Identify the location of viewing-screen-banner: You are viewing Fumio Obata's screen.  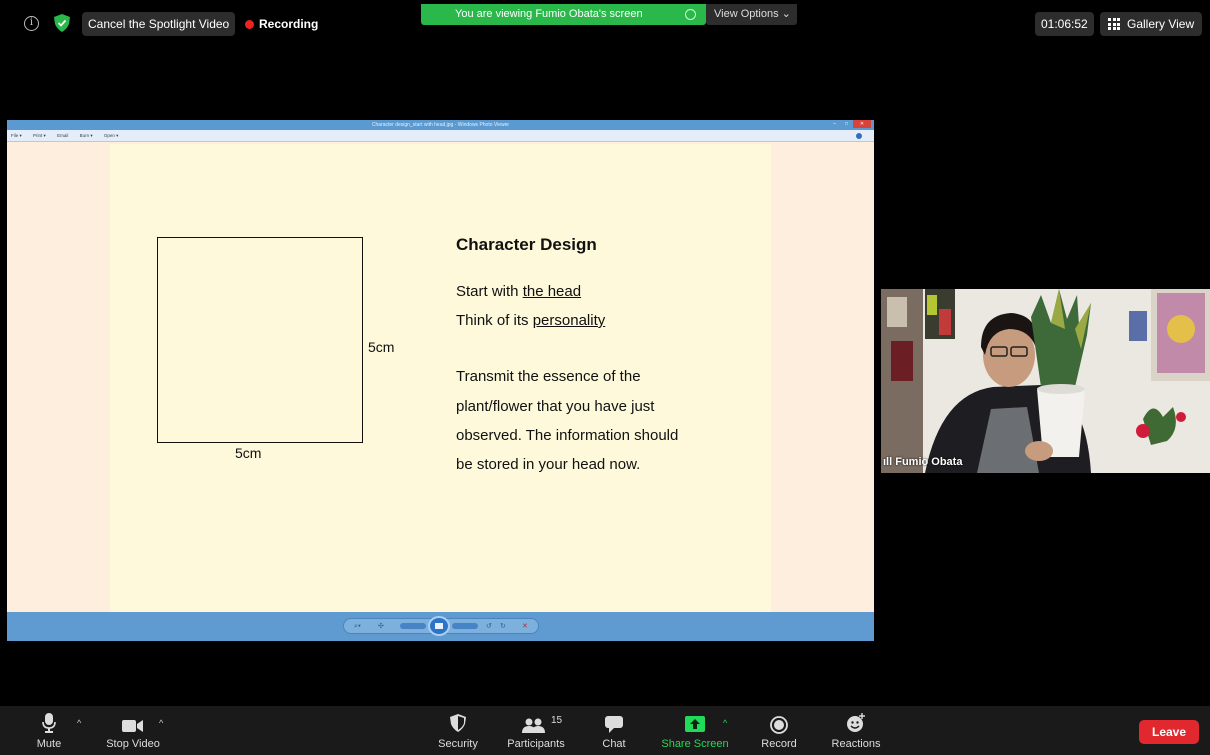
(563, 14).